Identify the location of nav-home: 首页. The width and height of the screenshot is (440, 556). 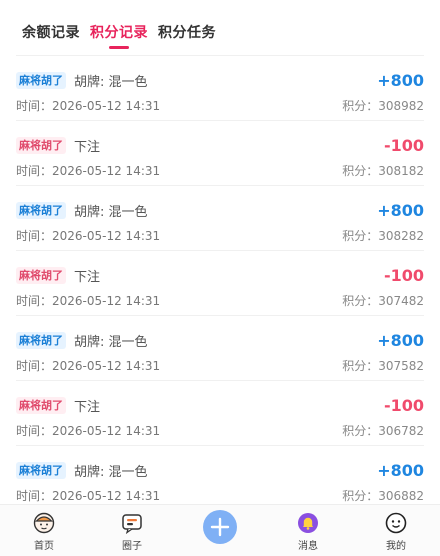
(44, 530).